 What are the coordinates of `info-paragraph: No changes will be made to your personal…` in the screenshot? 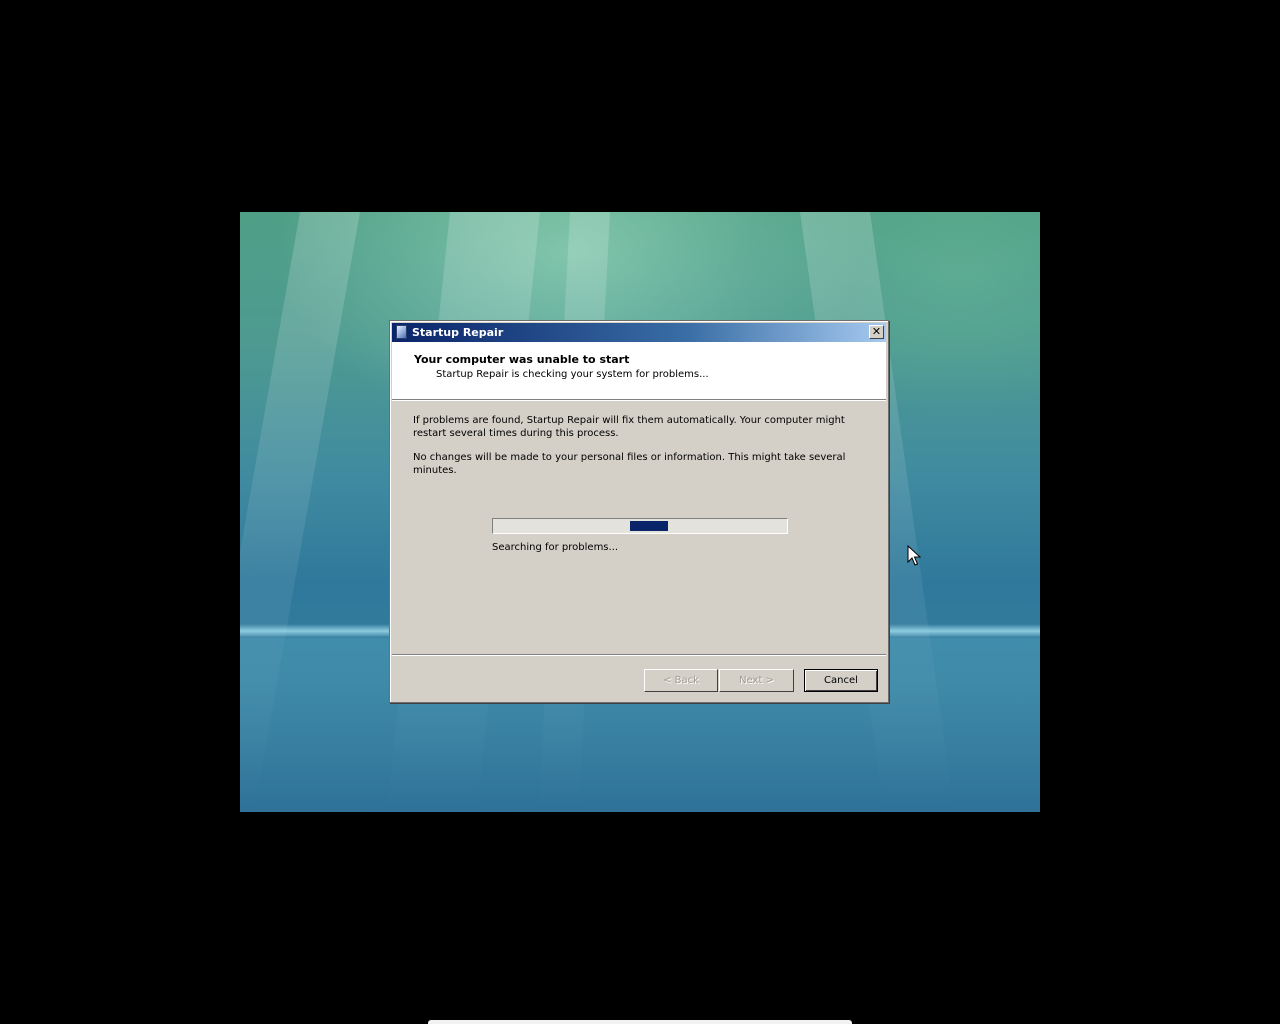 It's located at (629, 464).